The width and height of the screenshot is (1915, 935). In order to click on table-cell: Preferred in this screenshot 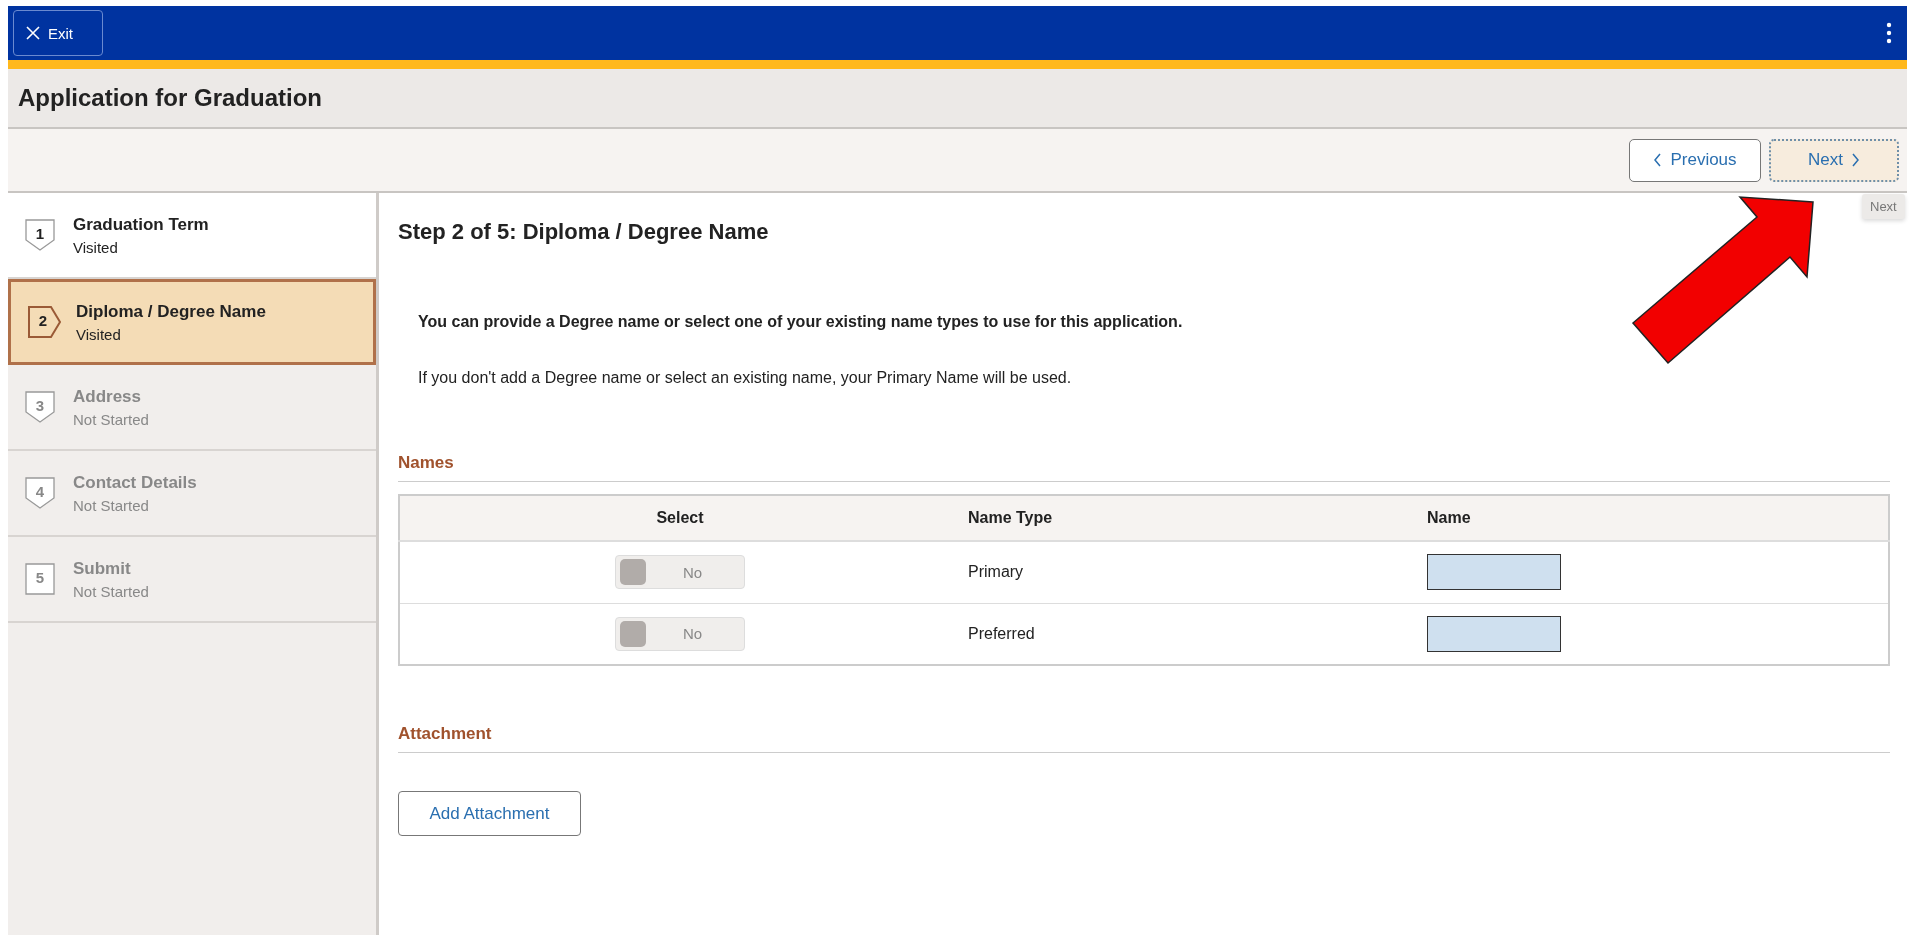, I will do `click(1191, 634)`.